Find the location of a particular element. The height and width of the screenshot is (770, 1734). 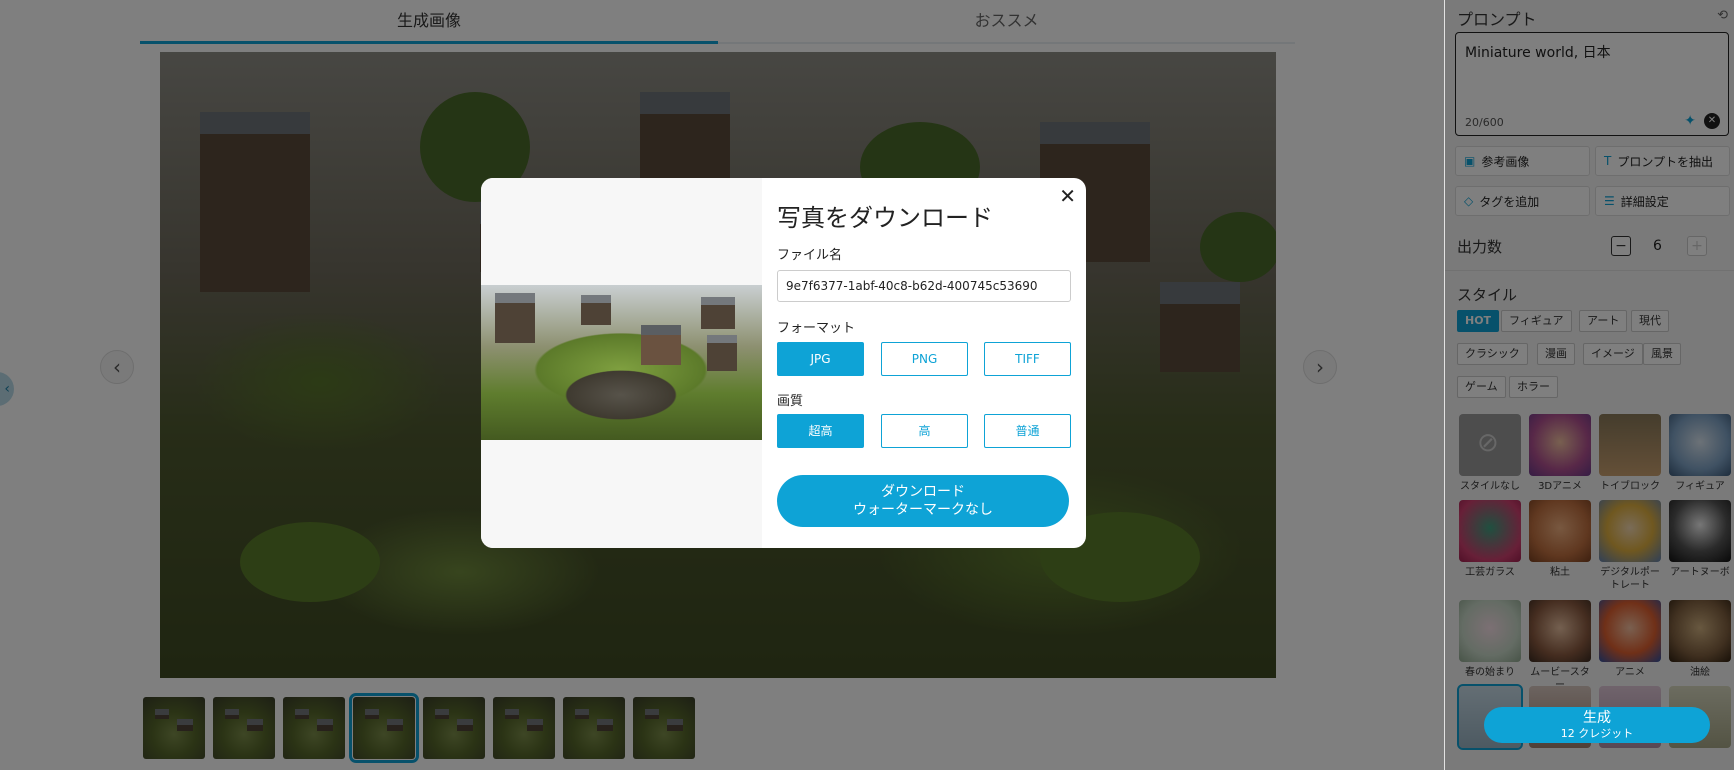

filename-field: 9e7f6377-1abf-40c8-b62d-400745c53690 is located at coordinates (924, 286).